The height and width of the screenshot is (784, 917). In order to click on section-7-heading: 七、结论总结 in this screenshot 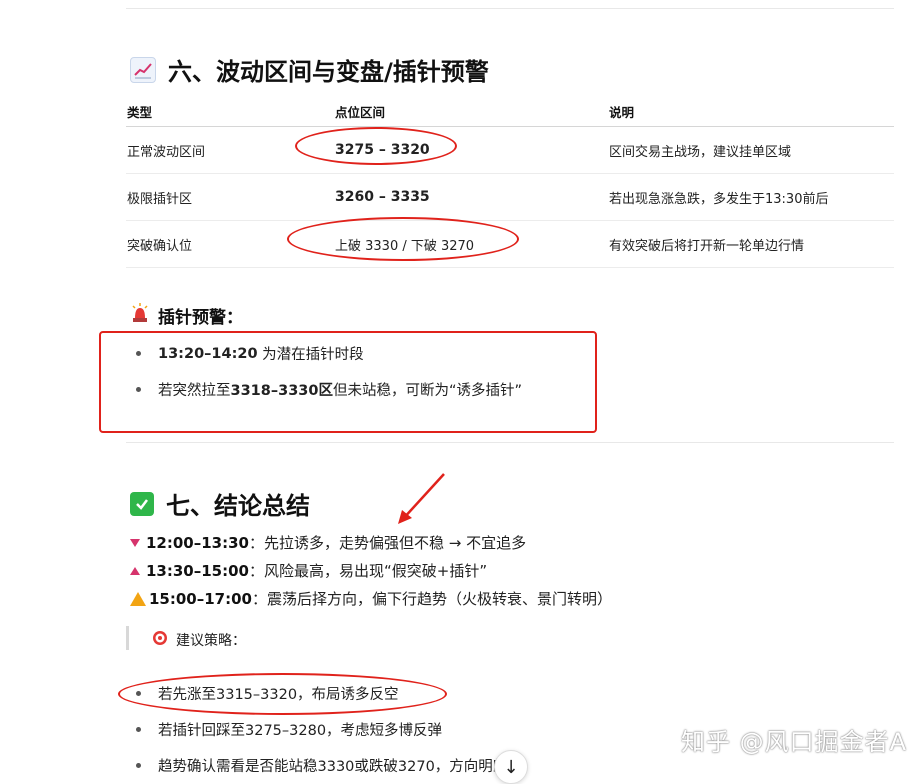, I will do `click(220, 503)`.